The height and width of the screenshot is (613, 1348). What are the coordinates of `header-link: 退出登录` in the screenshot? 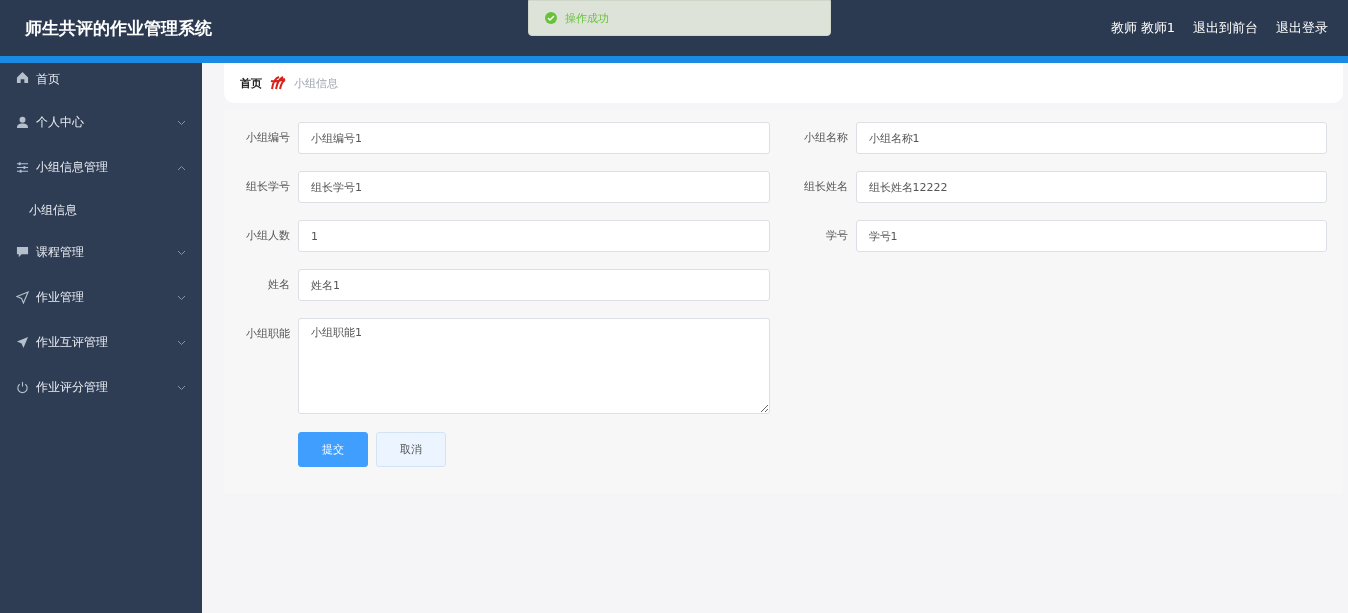 It's located at (1302, 28).